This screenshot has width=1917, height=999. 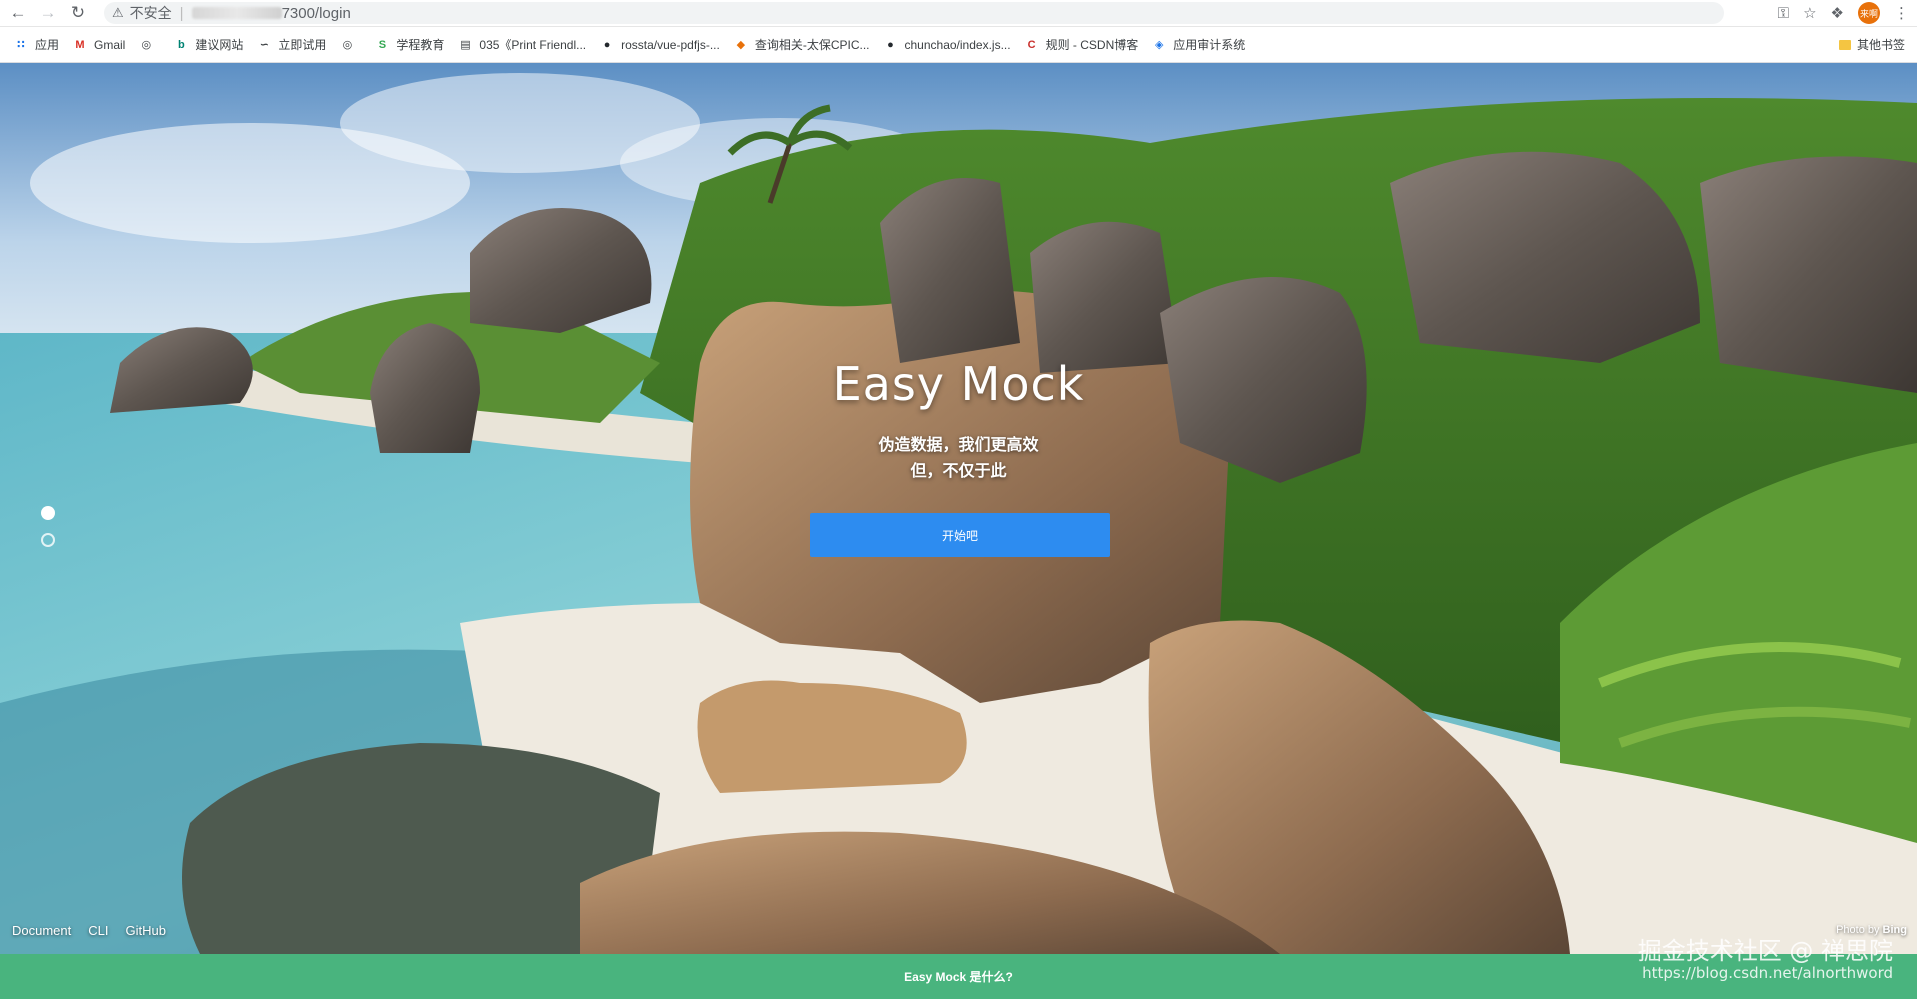 I want to click on csdn-icon: C, so click(x=1031, y=44).